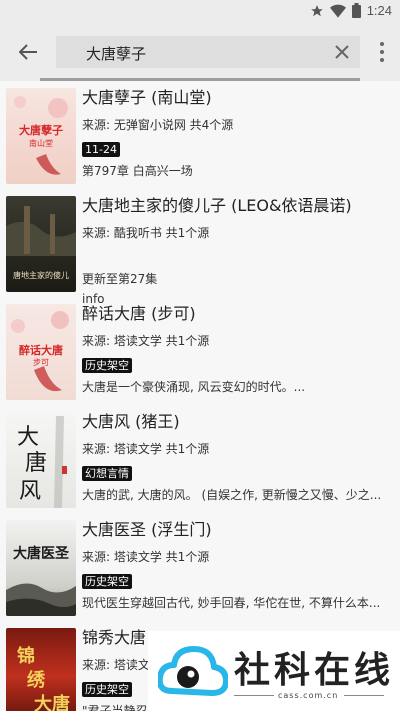  Describe the element at coordinates (107, 473) in the screenshot. I see `book-tag: 幻想言情` at that location.